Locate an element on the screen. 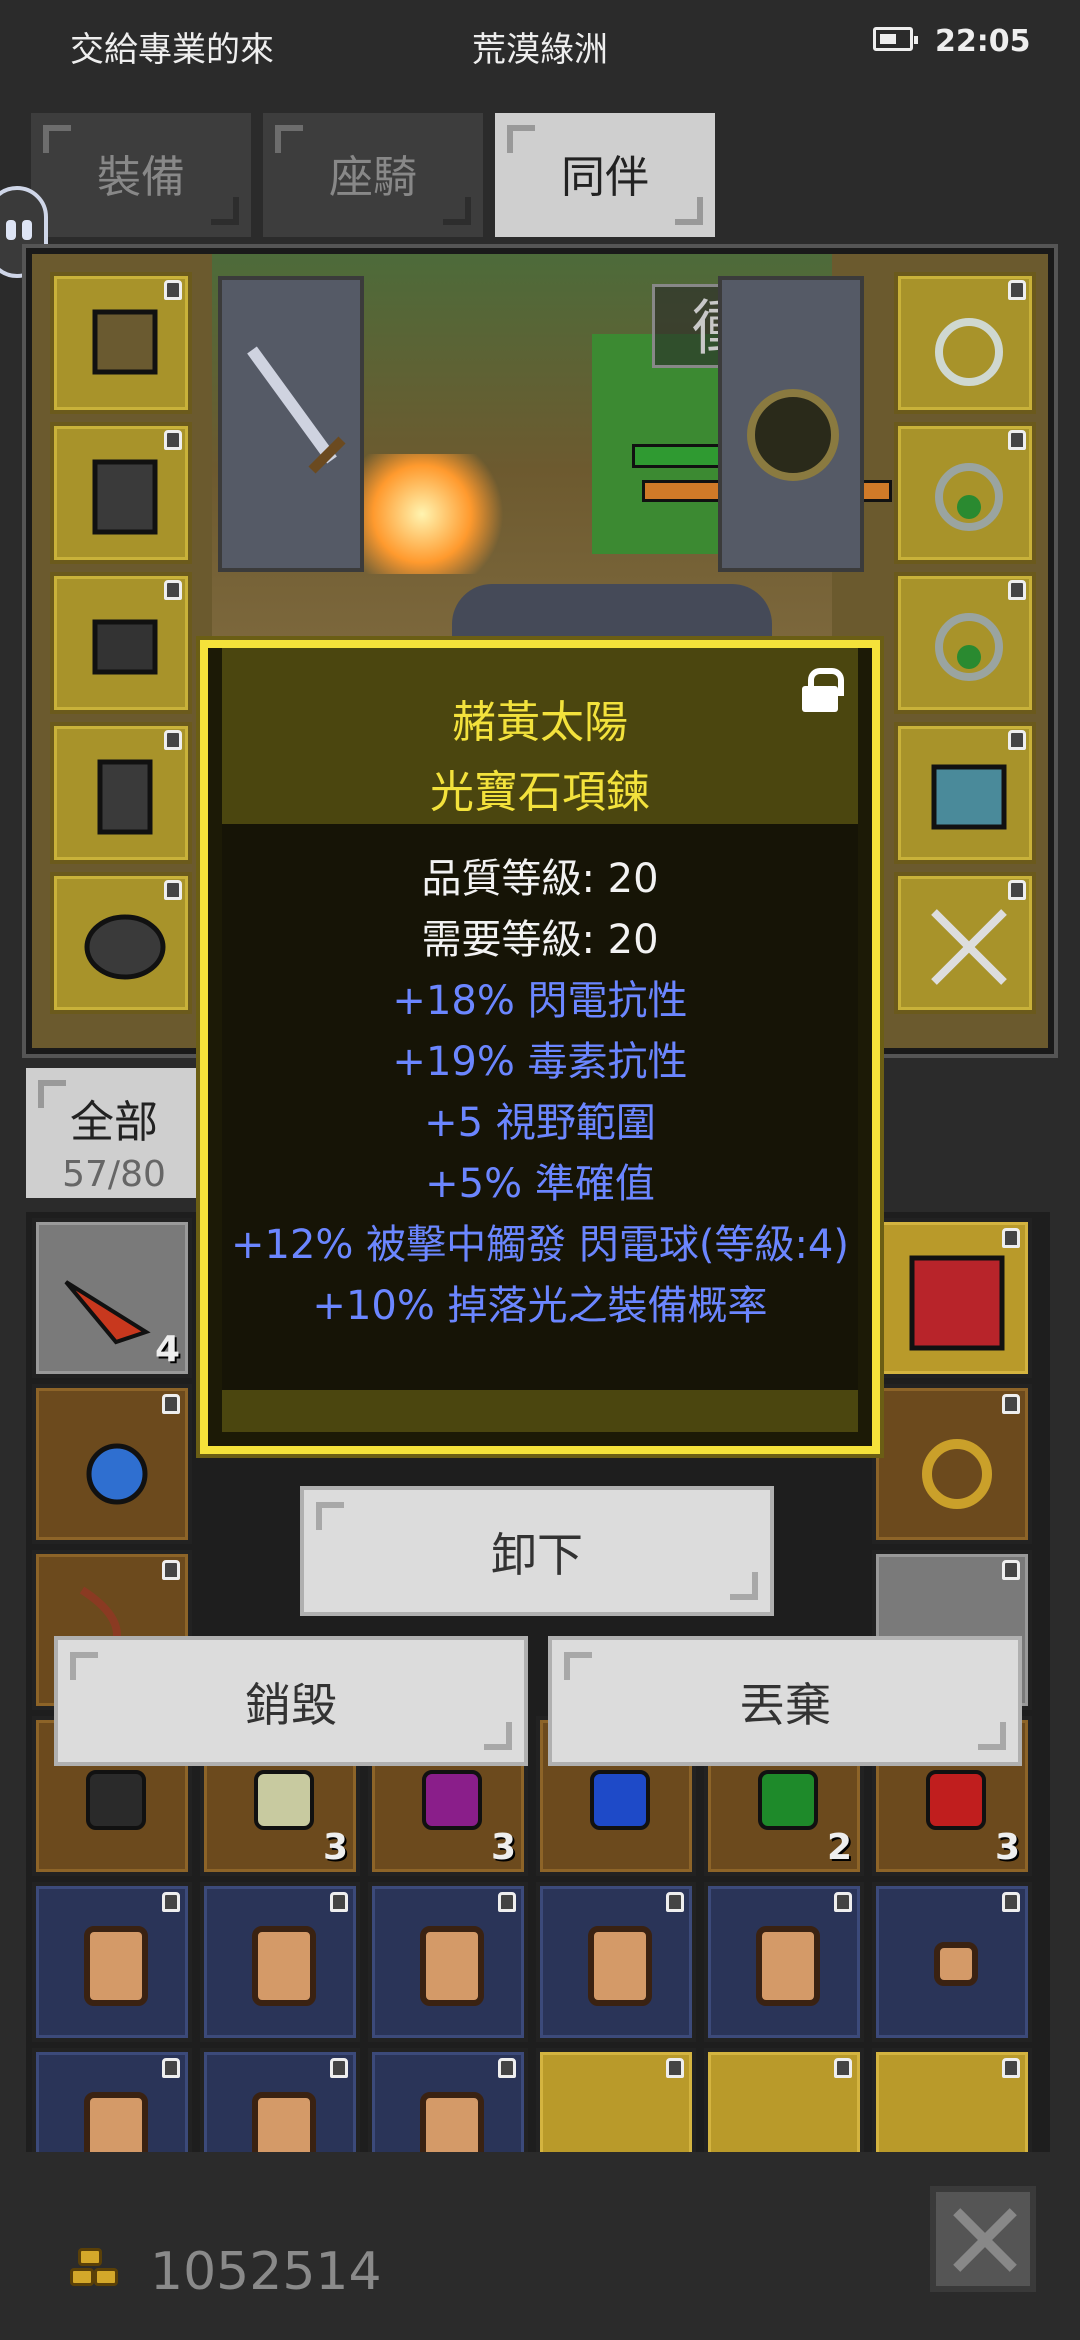 Image resolution: width=1080 pixels, height=2340 pixels. inventory-item-book is located at coordinates (952, 1298).